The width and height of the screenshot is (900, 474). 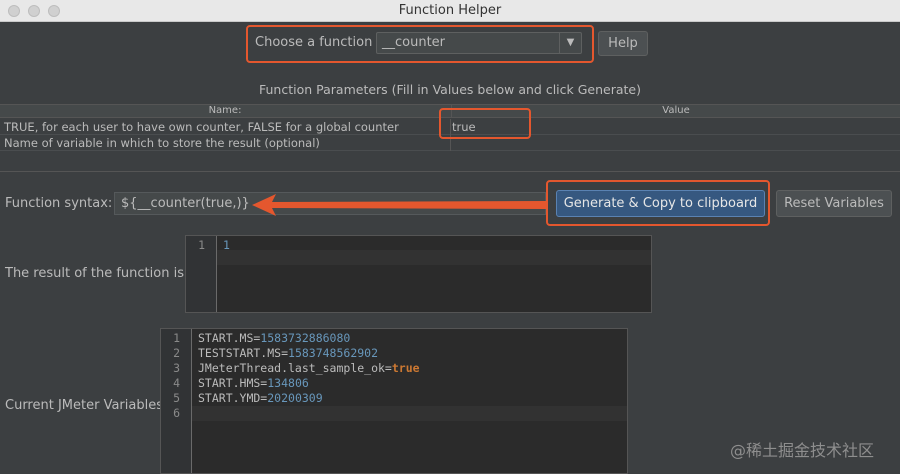 I want to click on function-syntax-value: ${__counter(true,)}, so click(x=185, y=203).